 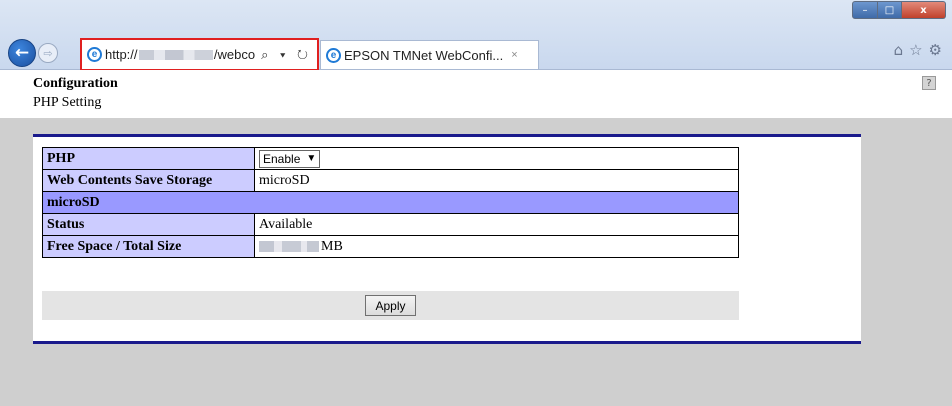 I want to click on browser-toolbar-icons: ⌂ ☆ ⚙, so click(x=918, y=50).